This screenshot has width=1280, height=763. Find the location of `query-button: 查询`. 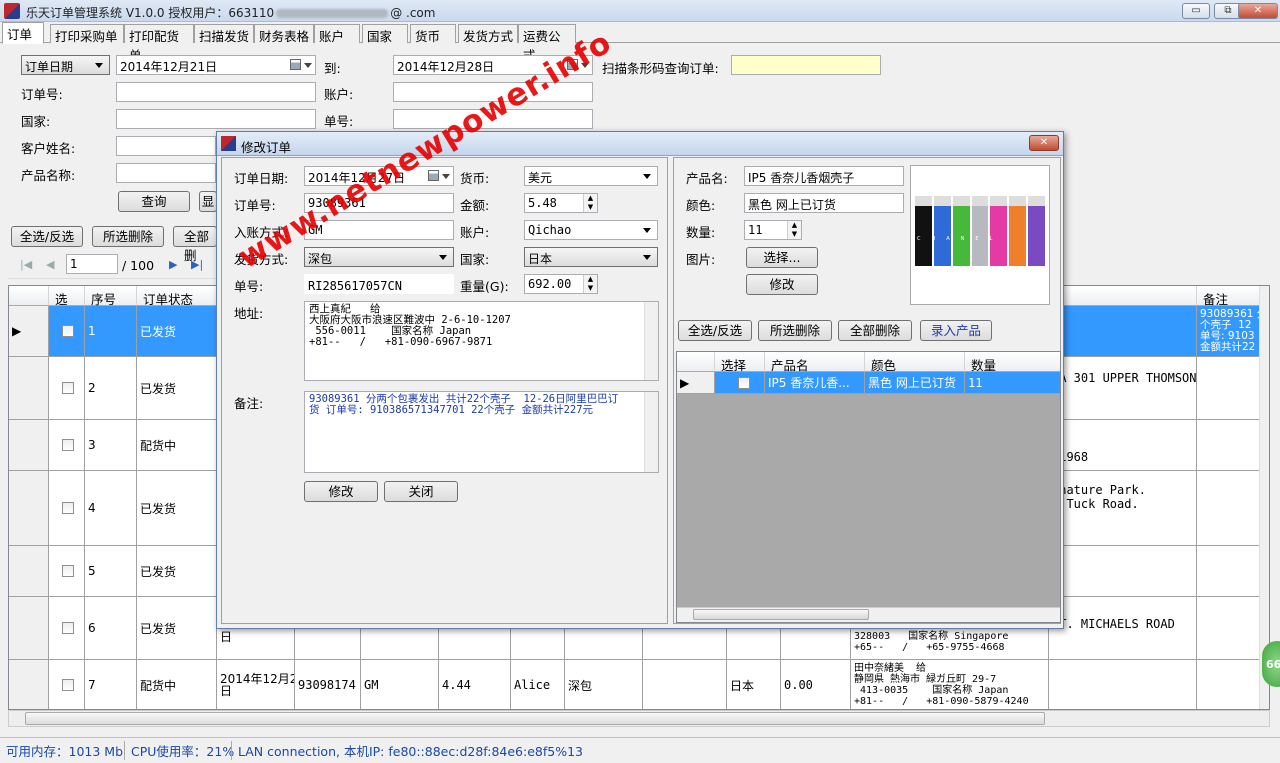

query-button: 查询 is located at coordinates (154, 201).